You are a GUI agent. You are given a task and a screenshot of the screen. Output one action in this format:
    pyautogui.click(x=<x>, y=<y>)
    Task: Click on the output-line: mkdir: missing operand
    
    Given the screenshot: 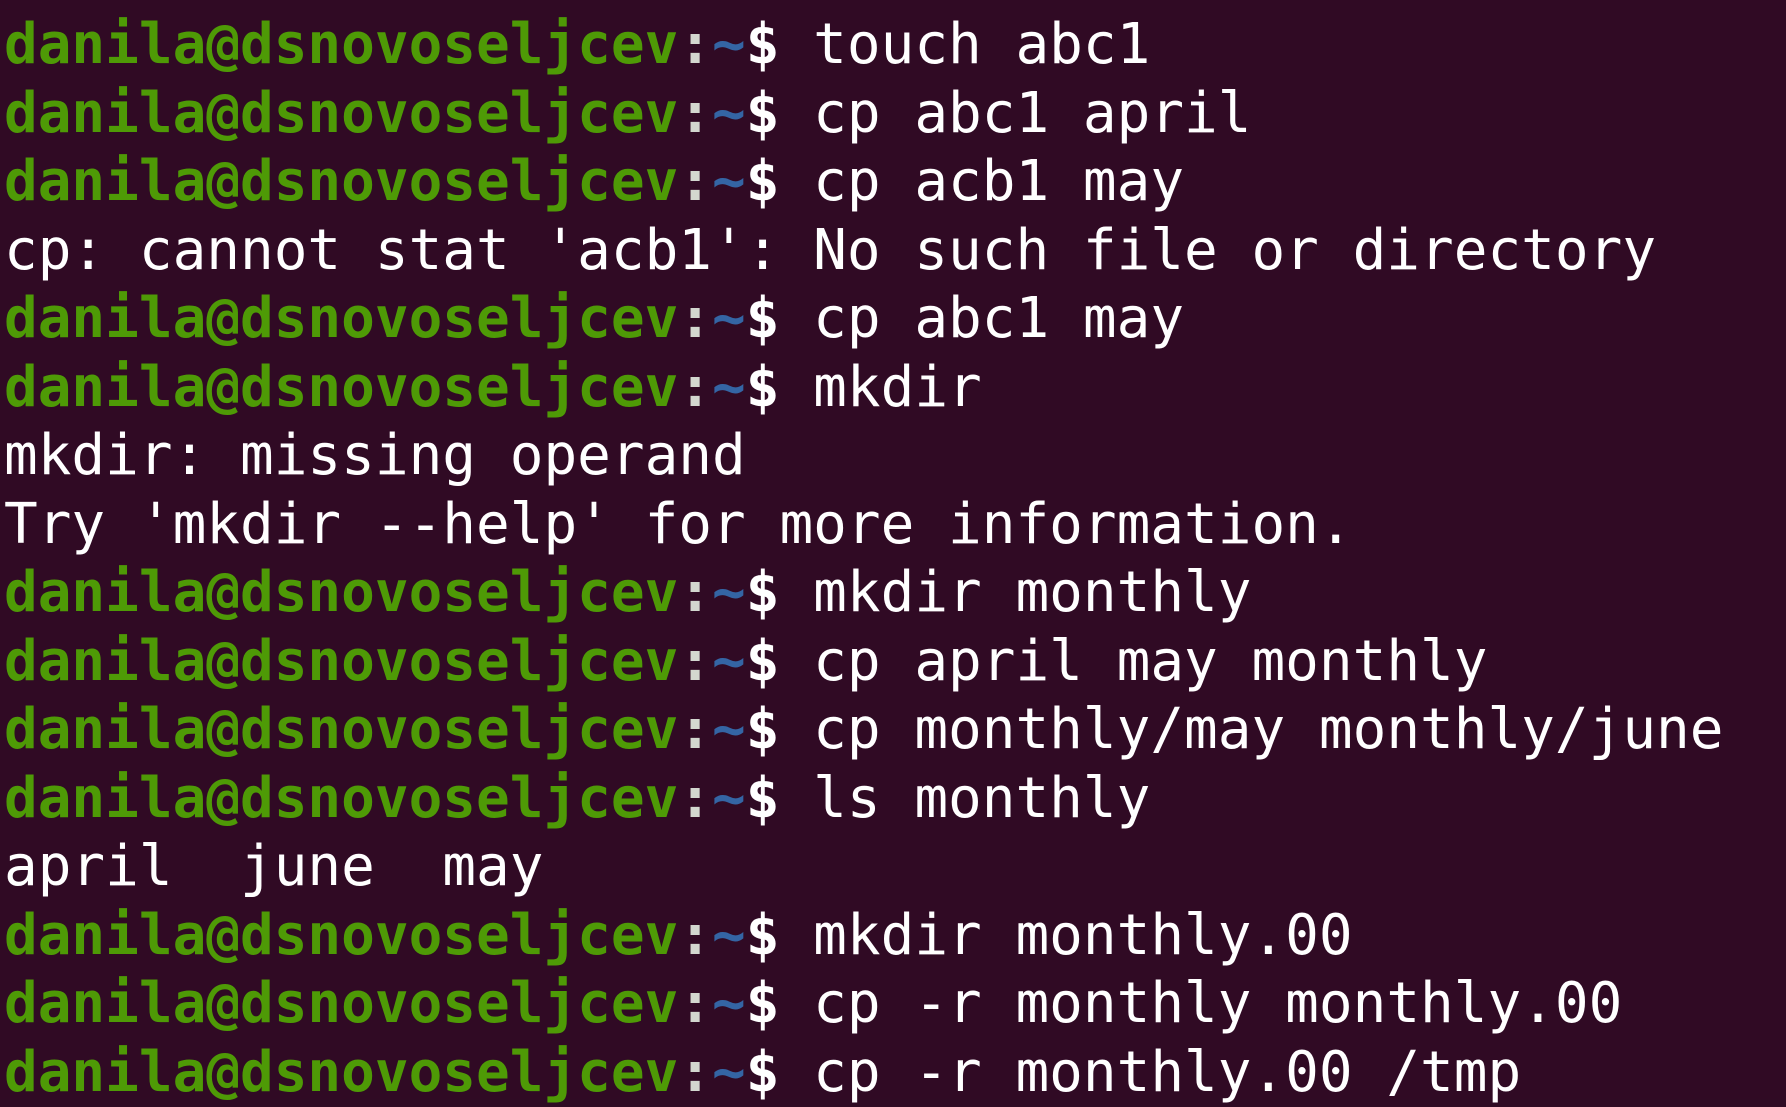 What is the action you would take?
    pyautogui.click(x=895, y=456)
    